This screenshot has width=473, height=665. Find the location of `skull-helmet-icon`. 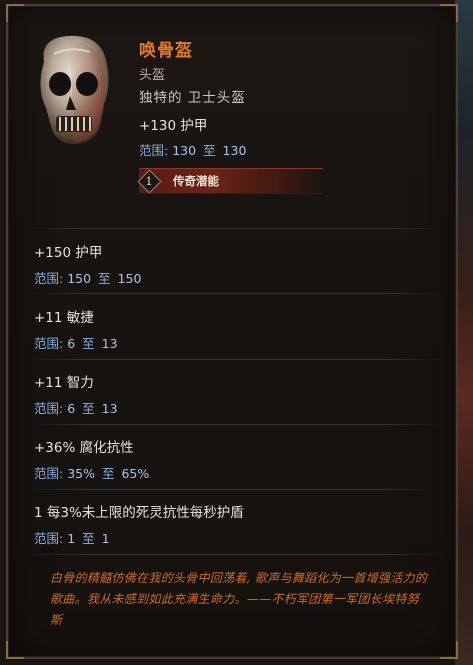

skull-helmet-icon is located at coordinates (72, 91).